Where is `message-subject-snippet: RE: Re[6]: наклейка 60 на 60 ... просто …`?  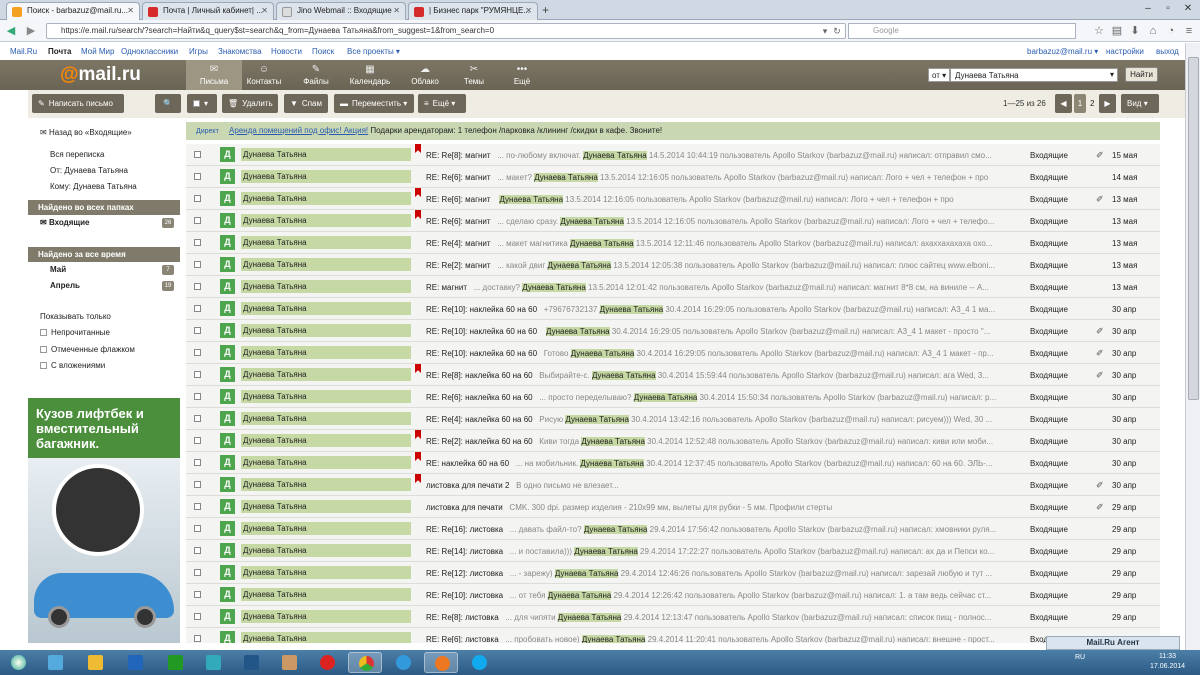
message-subject-snippet: RE: Re[6]: наклейка 60 на 60 ... просто … is located at coordinates (716, 397).